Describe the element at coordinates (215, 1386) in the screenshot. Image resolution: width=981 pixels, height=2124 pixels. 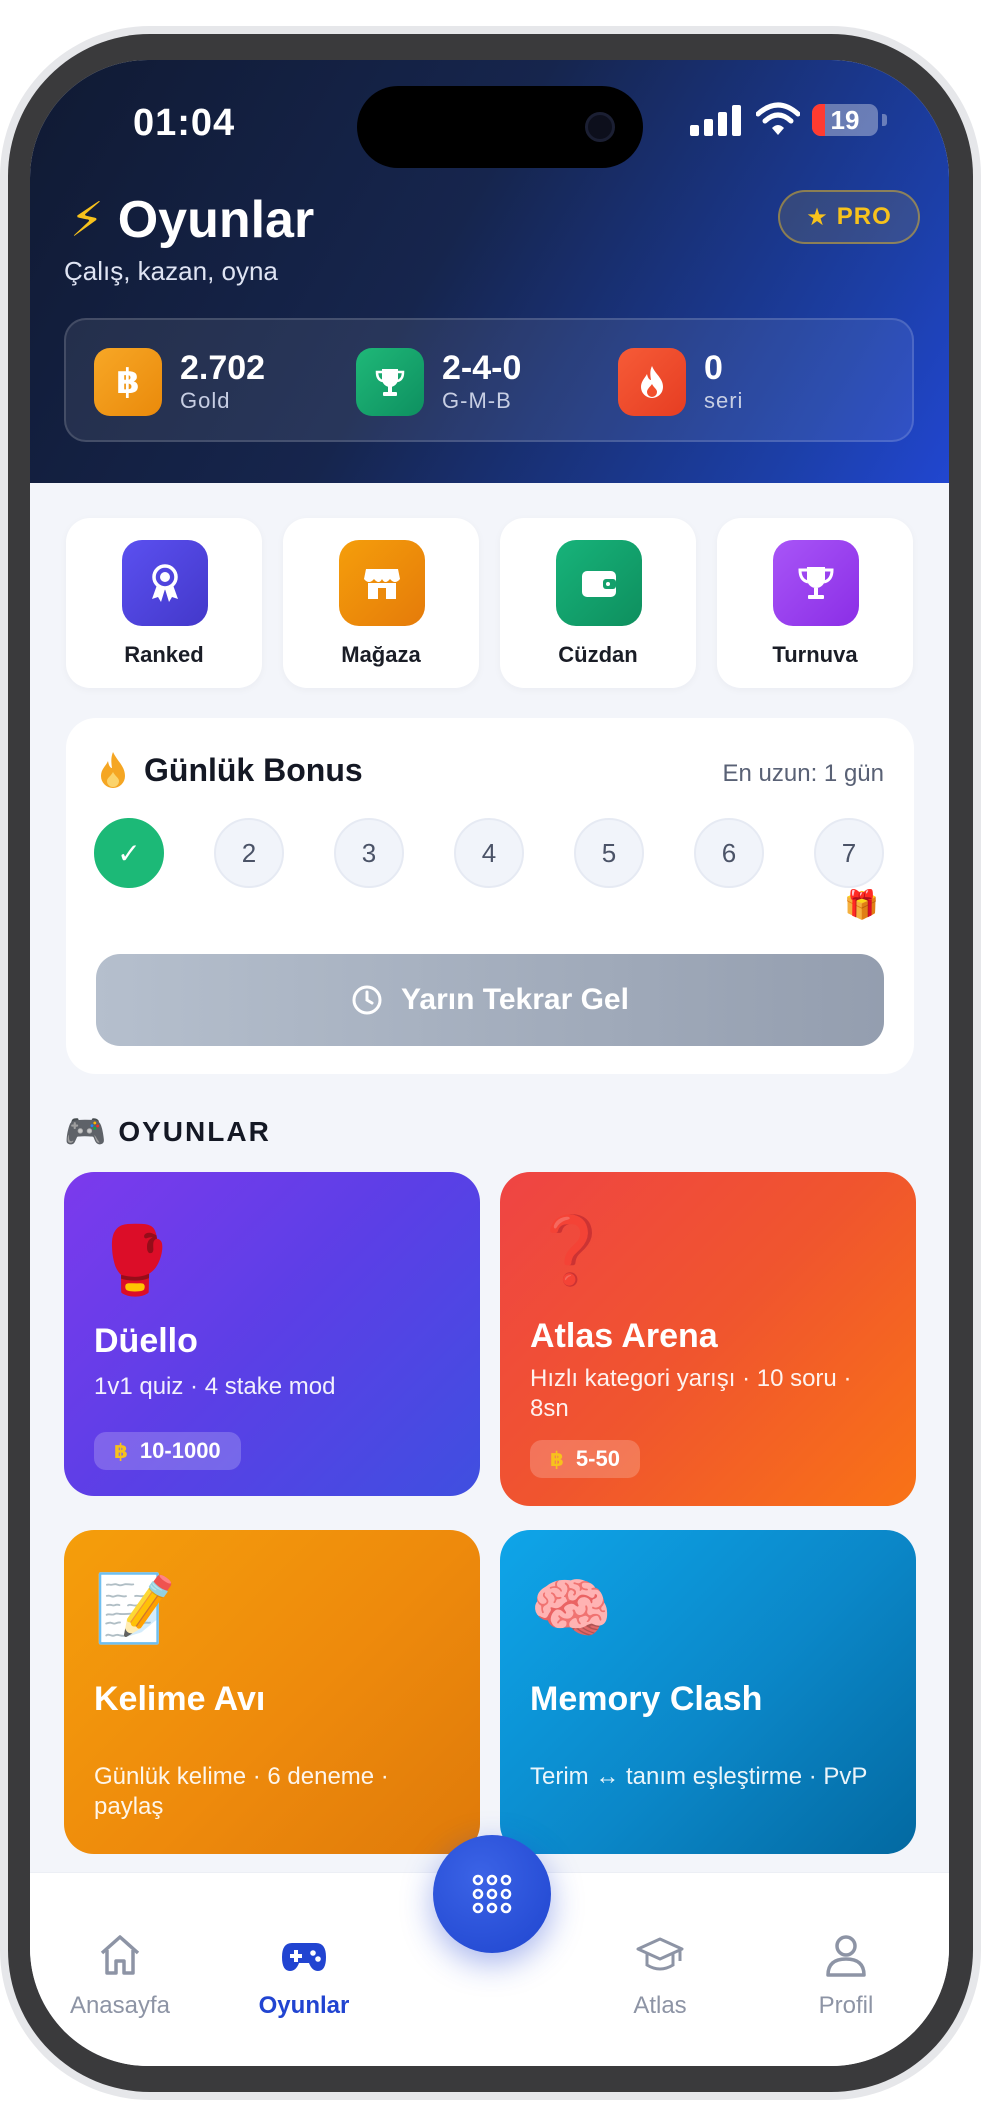
I see `game-description: 1v1 quiz · 4 stake mod` at that location.